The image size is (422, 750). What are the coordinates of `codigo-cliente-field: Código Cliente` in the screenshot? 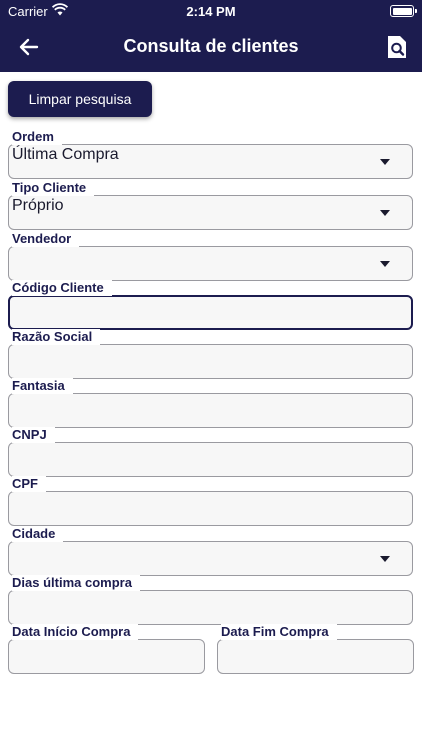 It's located at (210, 305).